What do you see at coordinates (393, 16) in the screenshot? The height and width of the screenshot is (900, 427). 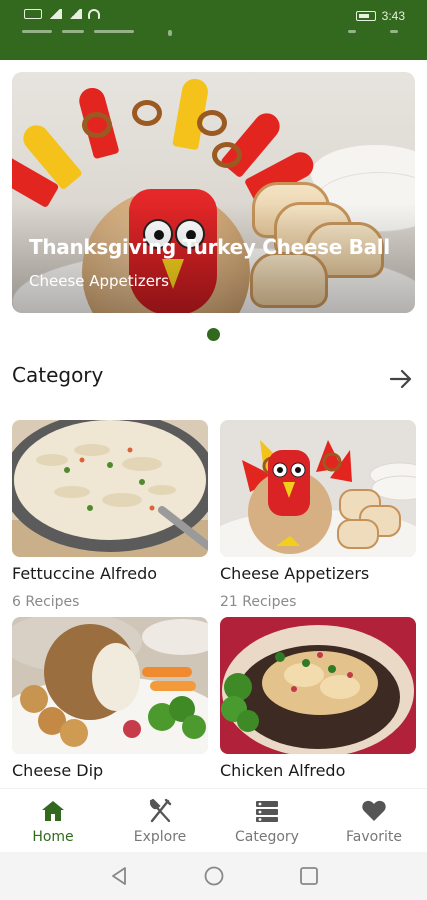 I see `status-time: 3:43` at bounding box center [393, 16].